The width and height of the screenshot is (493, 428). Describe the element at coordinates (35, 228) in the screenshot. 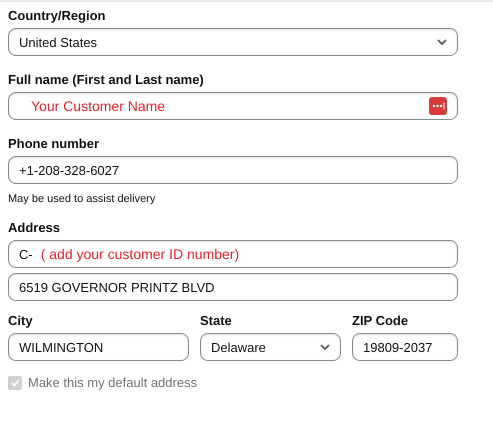

I see `field-label: Address` at that location.